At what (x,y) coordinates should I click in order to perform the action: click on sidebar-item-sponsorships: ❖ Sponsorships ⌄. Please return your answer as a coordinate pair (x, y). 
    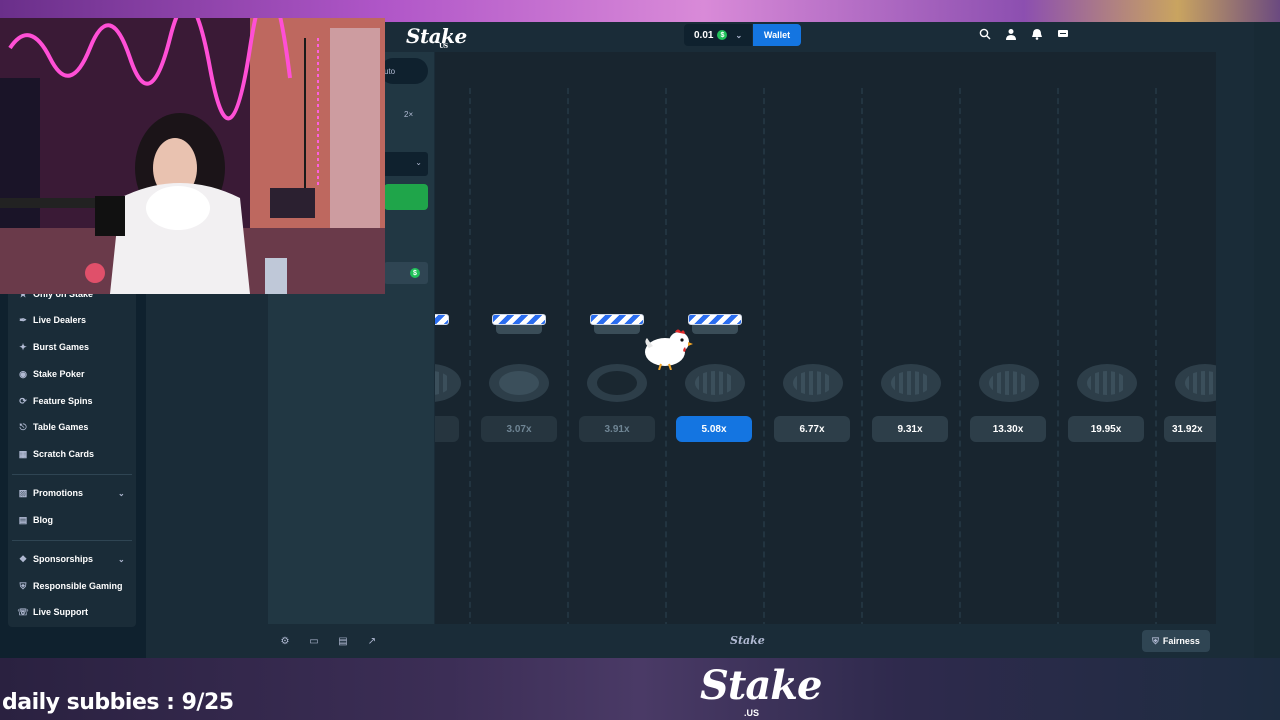
    Looking at the image, I should click on (71, 559).